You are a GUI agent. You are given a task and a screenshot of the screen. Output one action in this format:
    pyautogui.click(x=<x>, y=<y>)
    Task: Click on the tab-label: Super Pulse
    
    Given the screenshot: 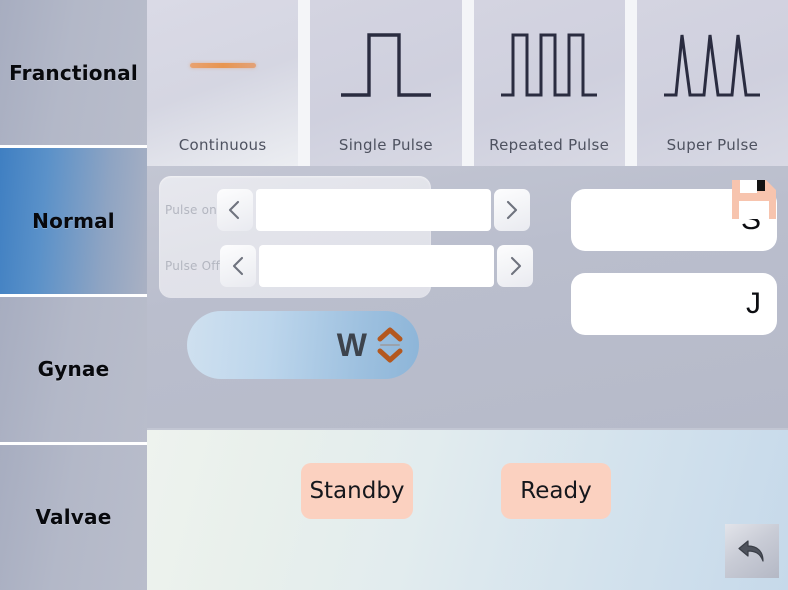 What is the action you would take?
    pyautogui.click(x=712, y=145)
    